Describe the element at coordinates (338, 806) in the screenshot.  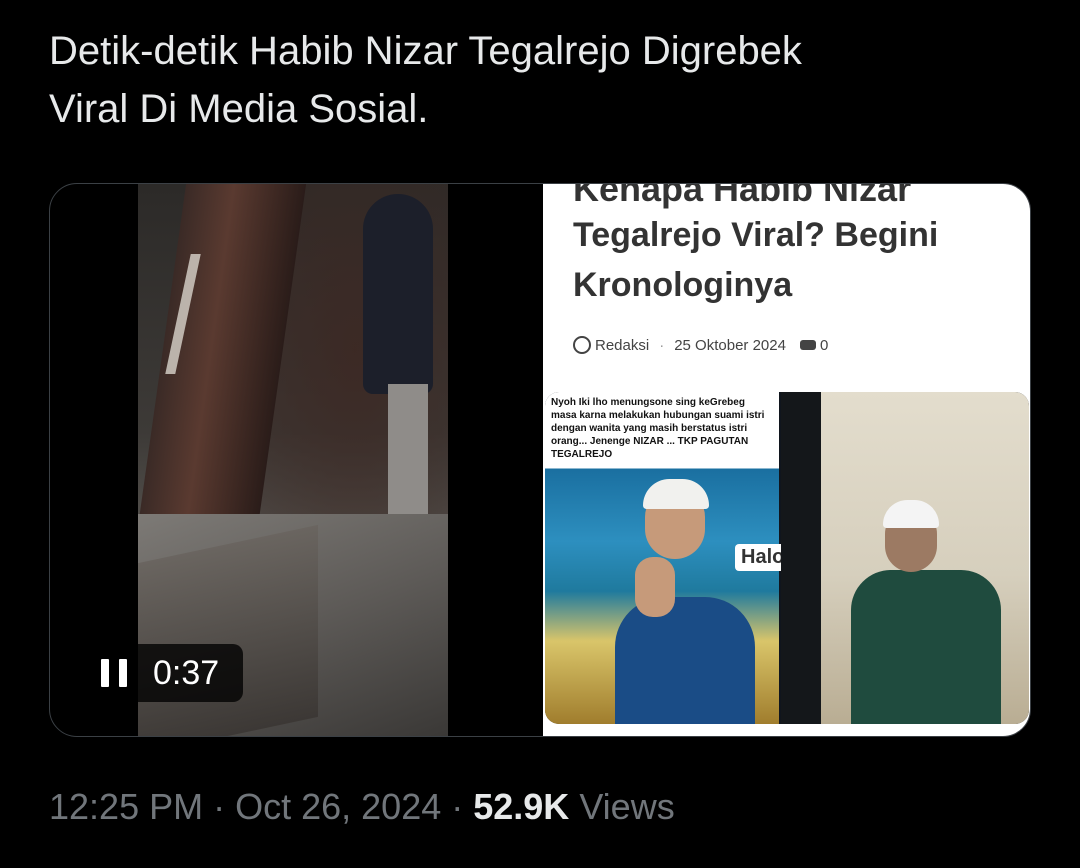
I see `tweet-date: Oct 26, 2024` at that location.